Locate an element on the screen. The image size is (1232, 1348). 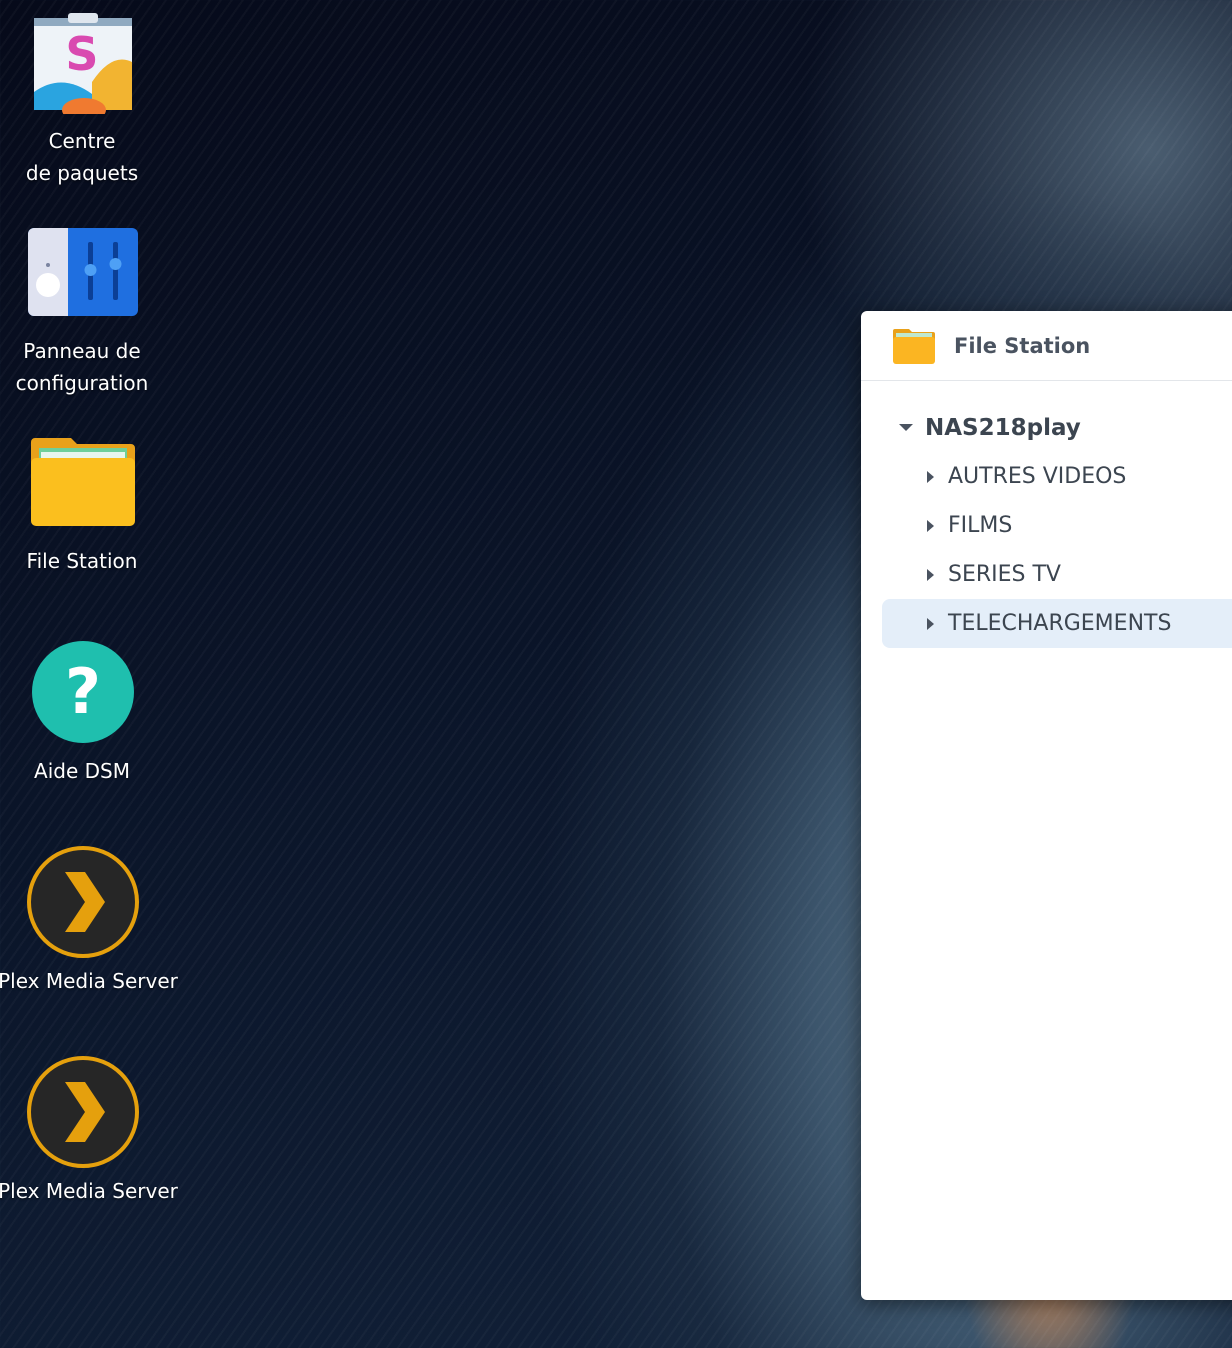
window-title: File Station is located at coordinates (1022, 345).